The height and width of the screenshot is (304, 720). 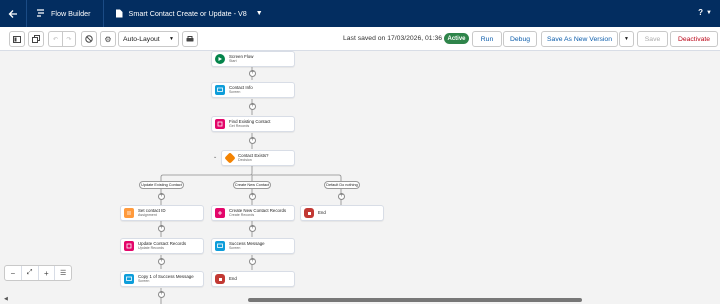 I want to click on update-records-node: Update Contact Records Update Records, so click(x=162, y=246).